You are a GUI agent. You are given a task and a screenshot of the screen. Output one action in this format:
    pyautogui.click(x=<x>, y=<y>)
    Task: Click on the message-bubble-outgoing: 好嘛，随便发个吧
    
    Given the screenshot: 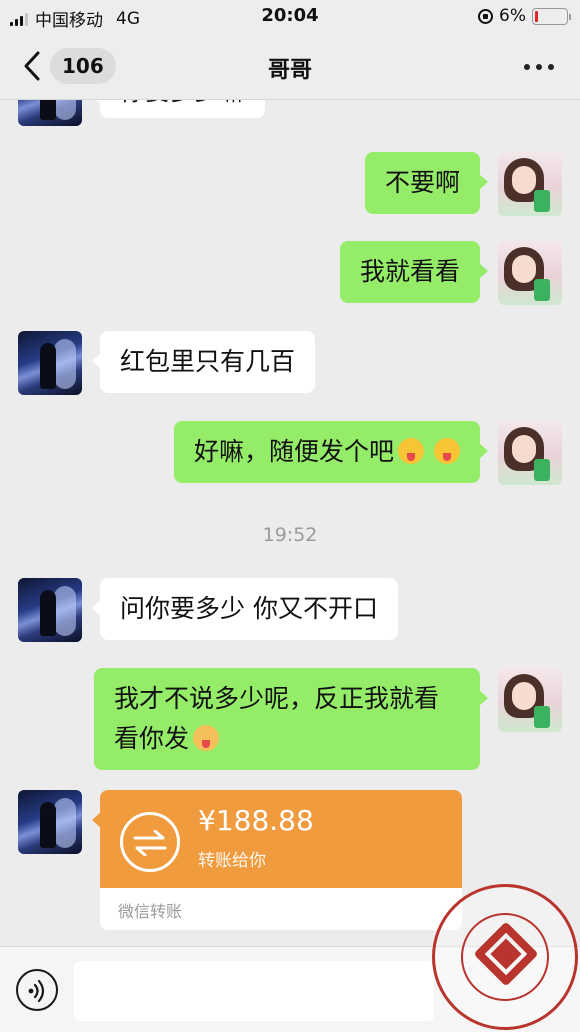 What is the action you would take?
    pyautogui.click(x=331, y=452)
    